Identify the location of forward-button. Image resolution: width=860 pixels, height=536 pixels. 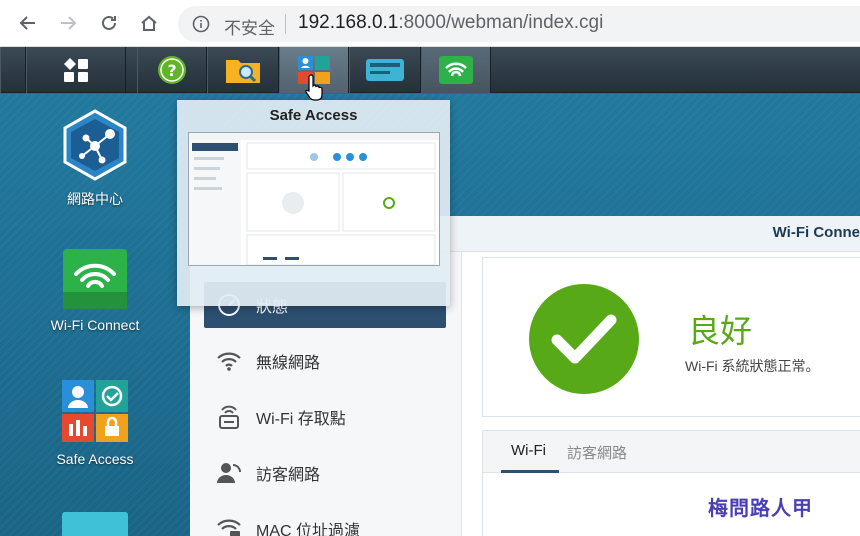
(68, 23).